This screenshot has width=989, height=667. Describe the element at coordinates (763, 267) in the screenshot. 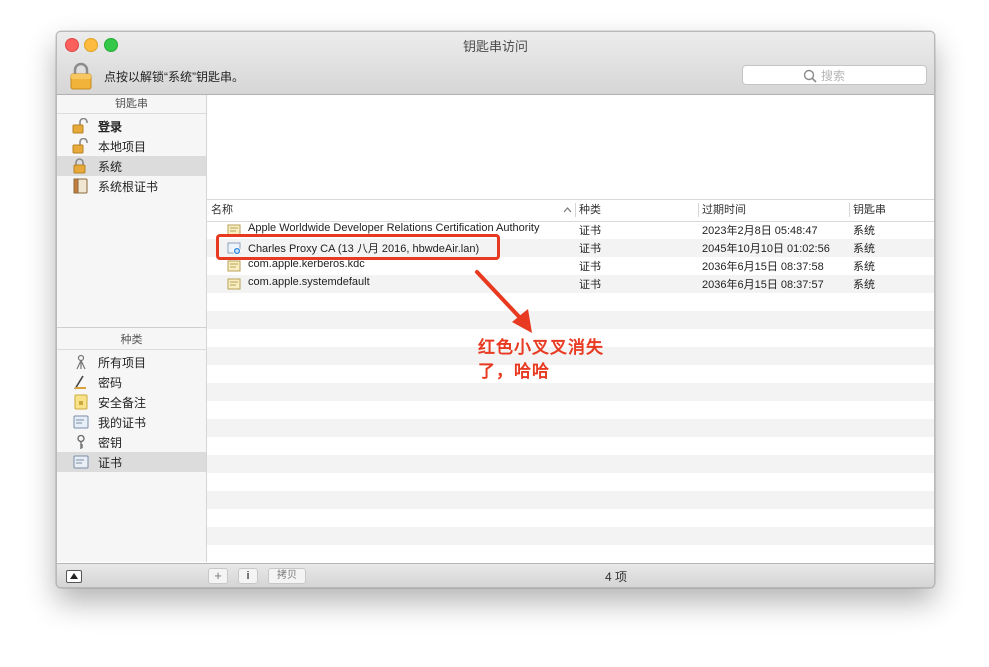

I see `cell-expires: 2036年6月15日 08:37:58` at that location.